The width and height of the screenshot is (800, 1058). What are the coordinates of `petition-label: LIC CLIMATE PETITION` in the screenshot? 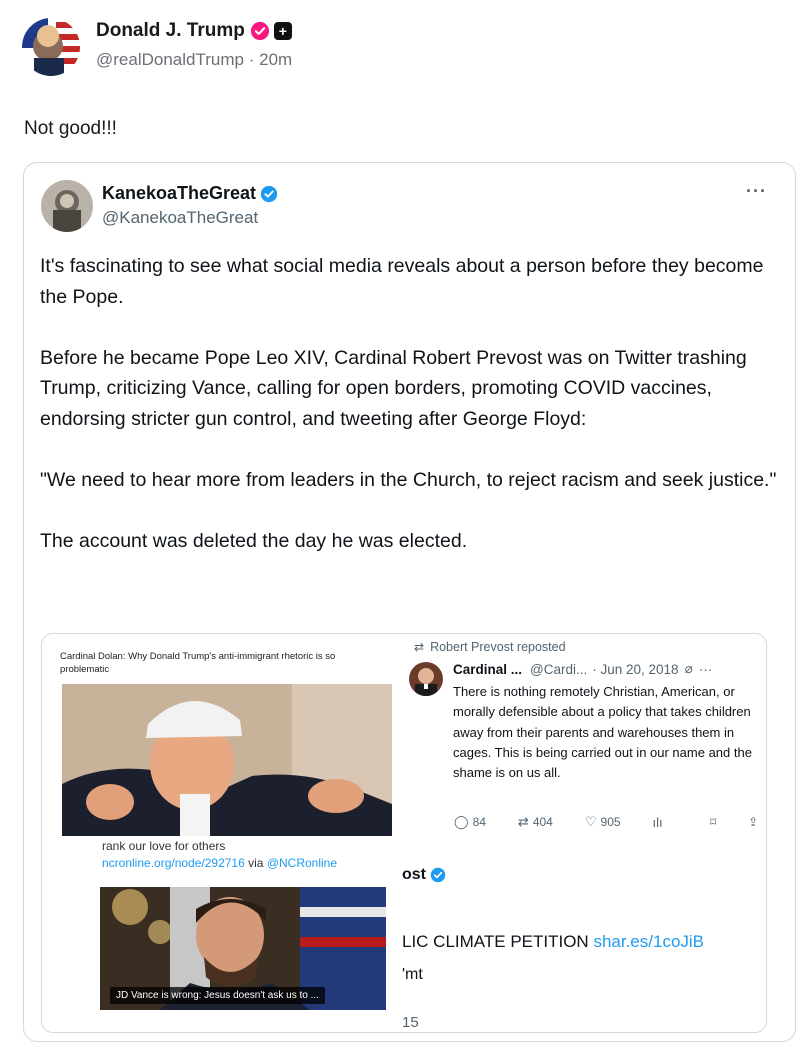 It's located at (495, 941).